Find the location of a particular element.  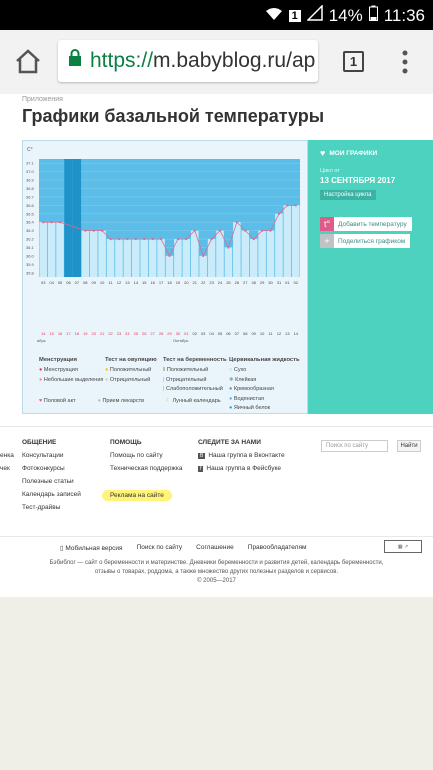

tab-switcher-button: 1 is located at coordinates (353, 61).